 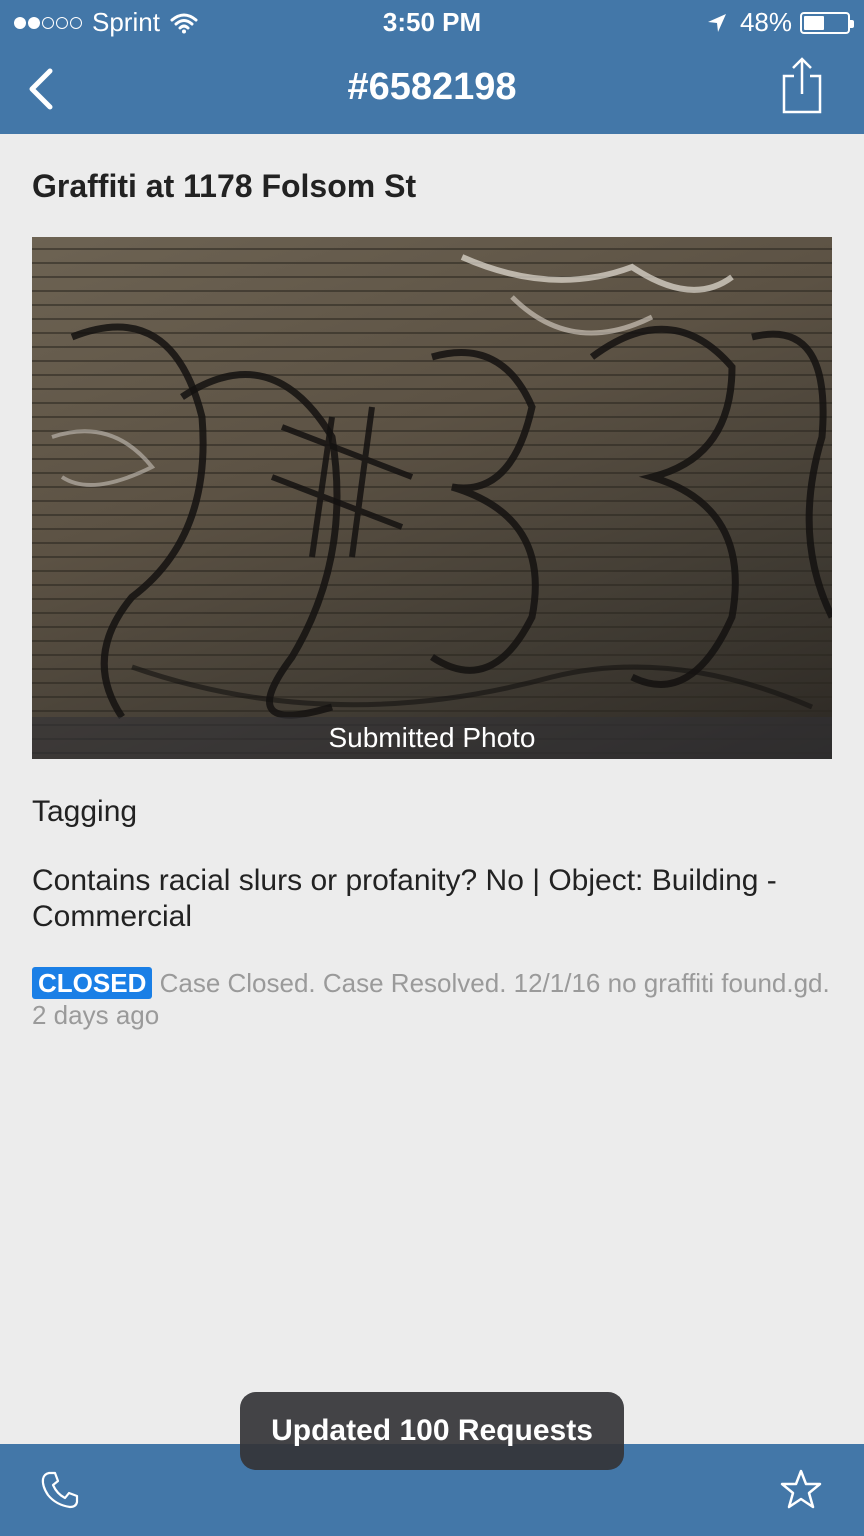 What do you see at coordinates (801, 1489) in the screenshot?
I see `star-icon` at bounding box center [801, 1489].